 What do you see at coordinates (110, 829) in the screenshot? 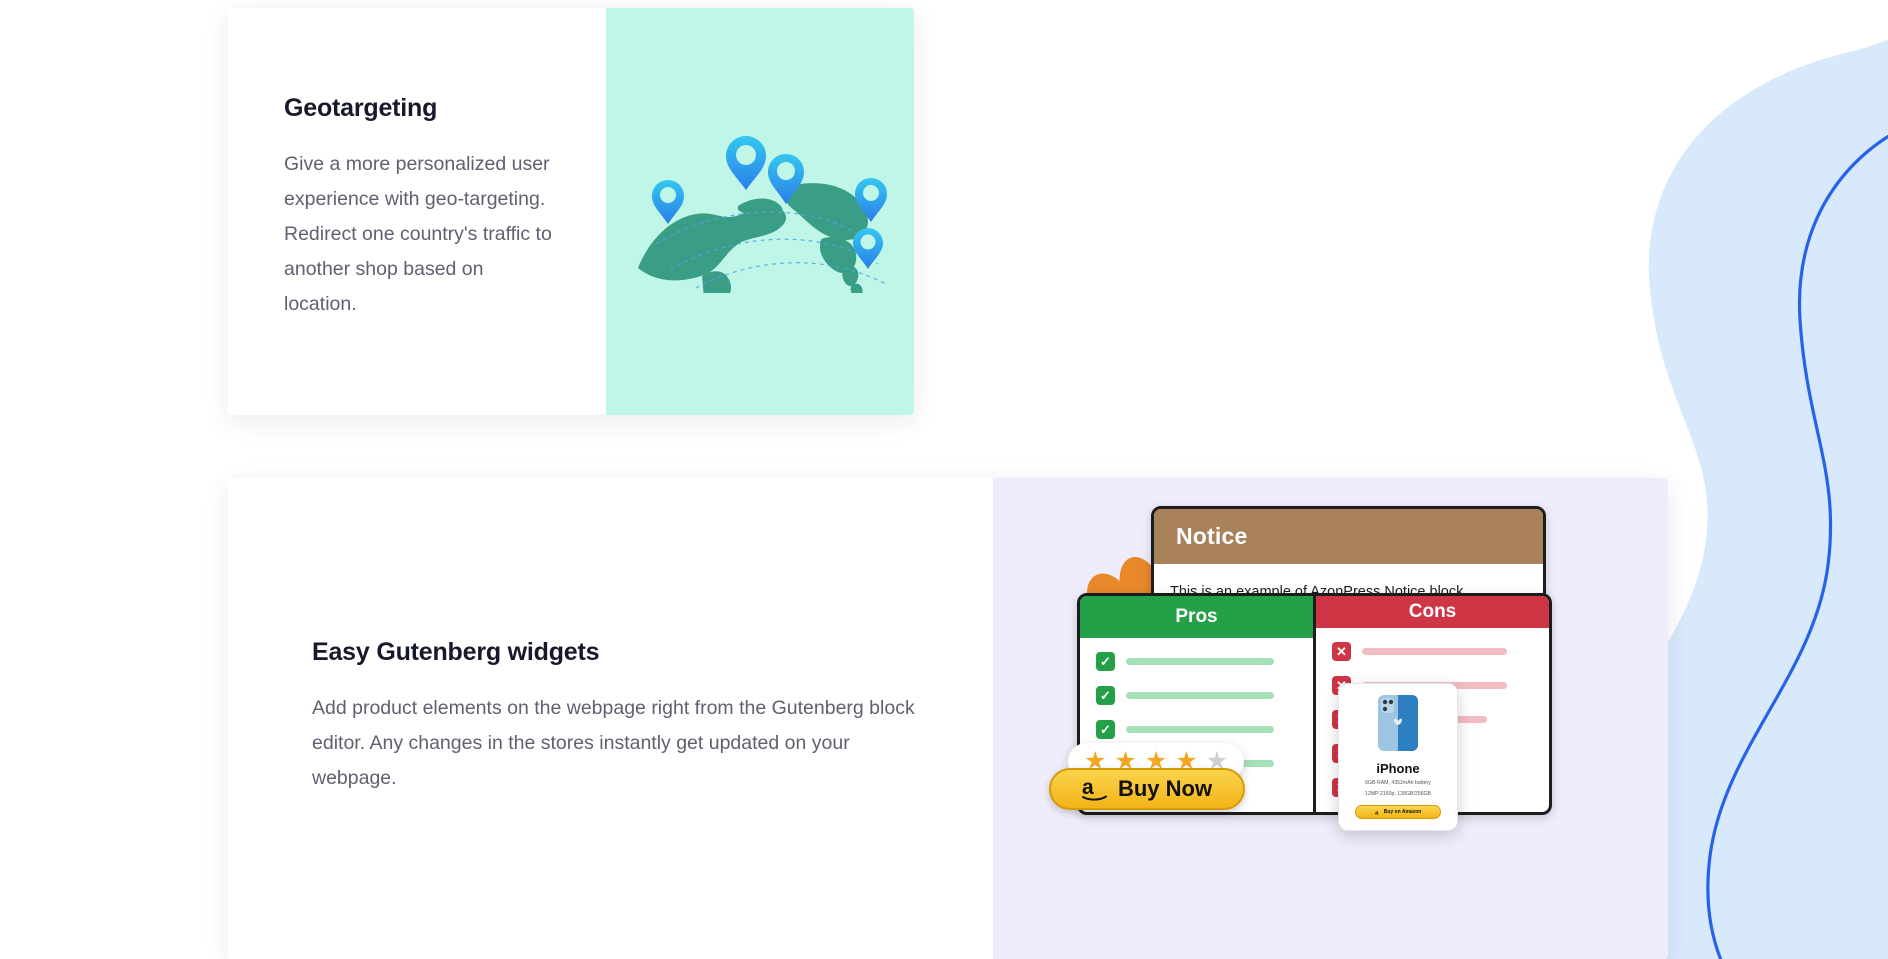
I see `decorative-blob-left` at bounding box center [110, 829].